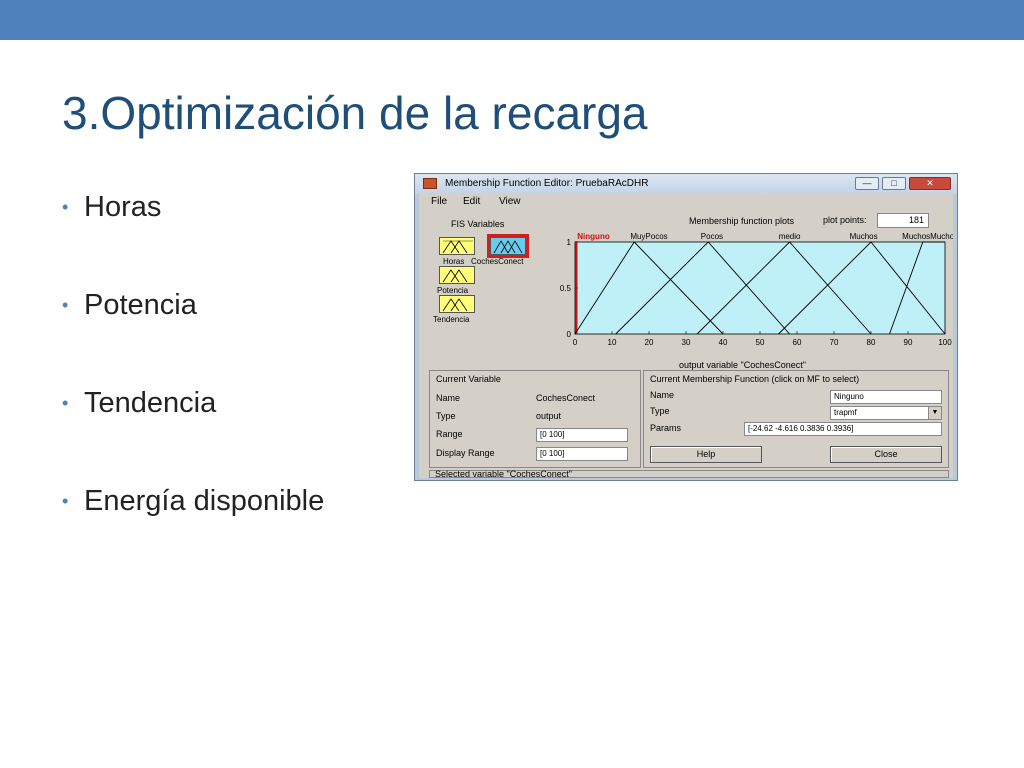 The image size is (1024, 768). I want to click on fis-var-label: CochesConect, so click(497, 261).